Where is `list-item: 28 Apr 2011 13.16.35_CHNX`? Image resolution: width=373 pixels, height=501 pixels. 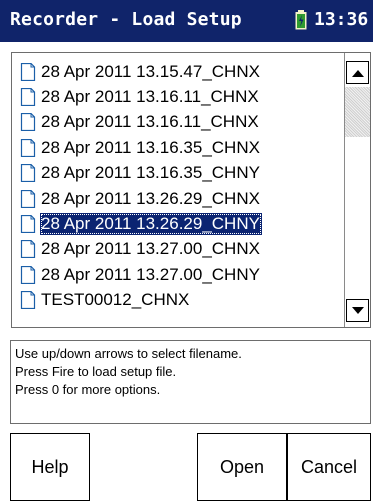
list-item: 28 Apr 2011 13.16.35_CHNX is located at coordinates (175, 147).